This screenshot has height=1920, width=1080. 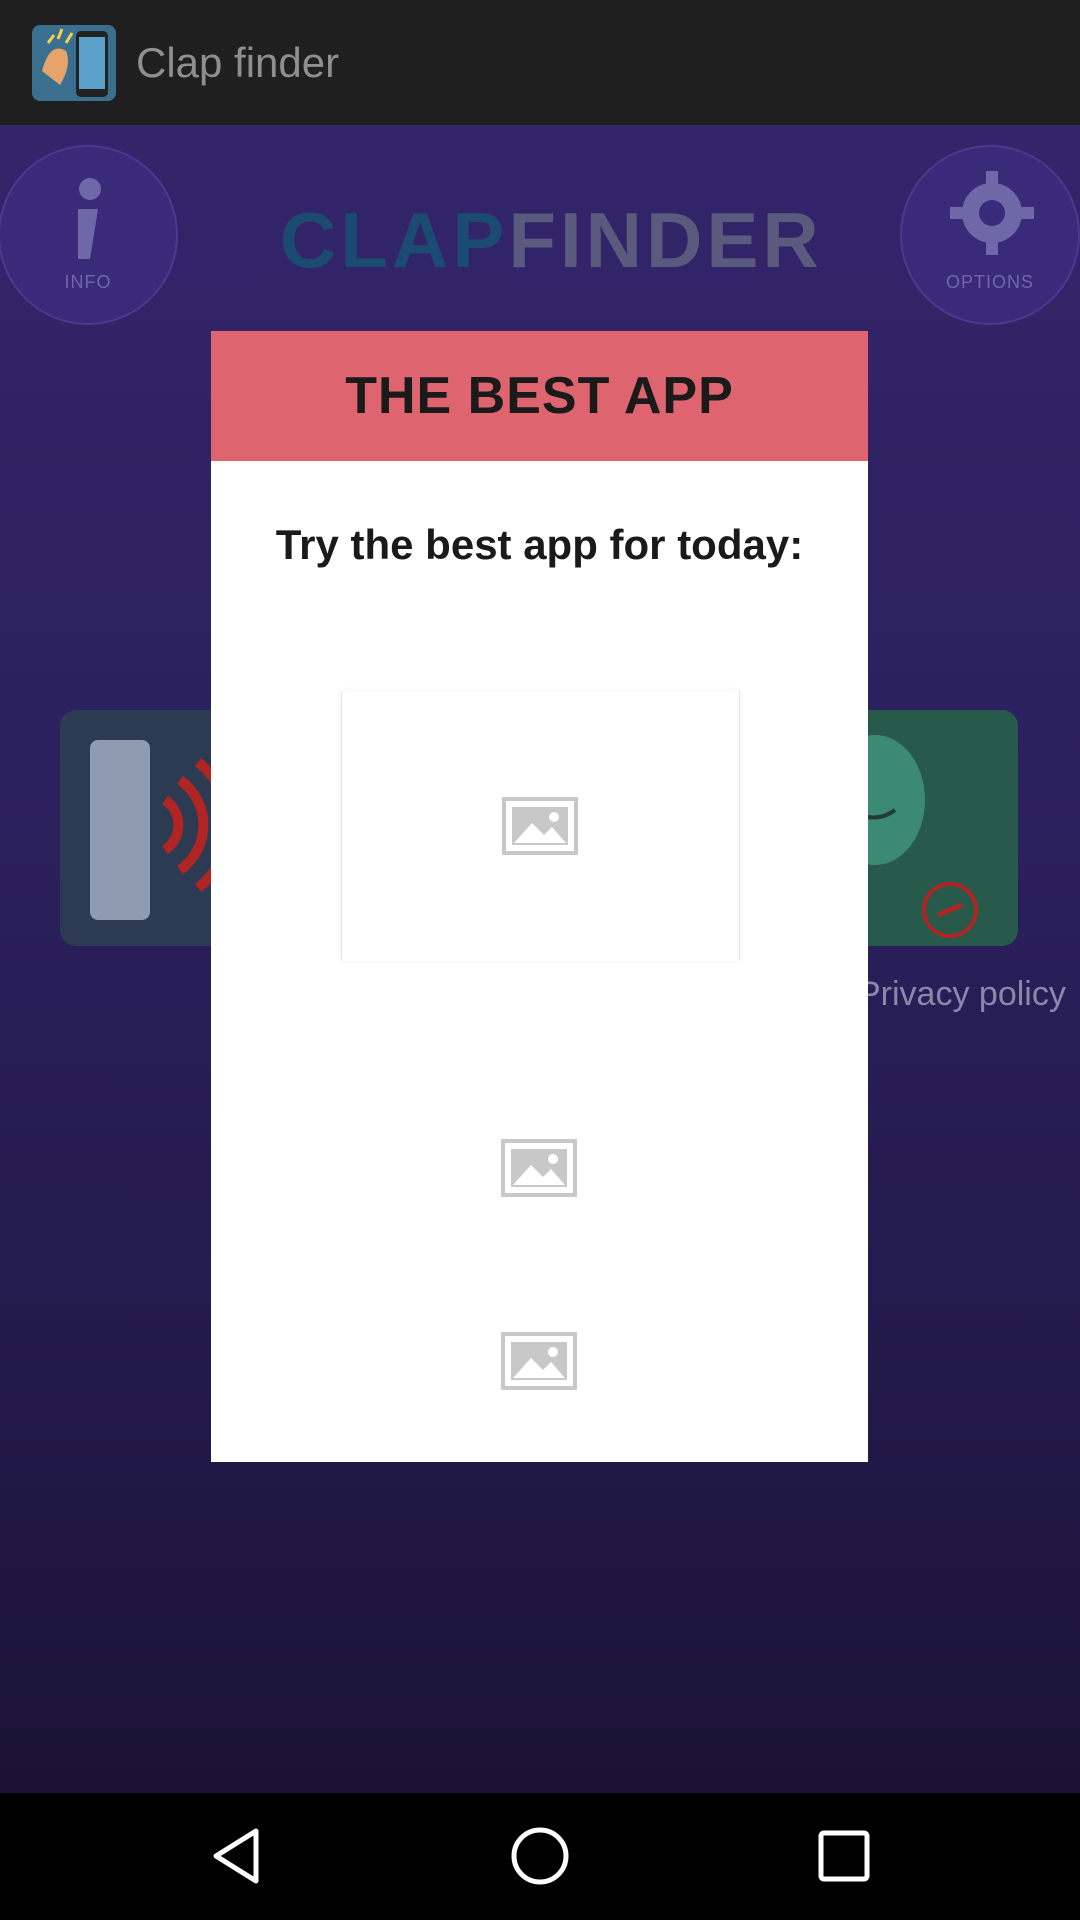 I want to click on options-label: OPTIONS, so click(x=989, y=282).